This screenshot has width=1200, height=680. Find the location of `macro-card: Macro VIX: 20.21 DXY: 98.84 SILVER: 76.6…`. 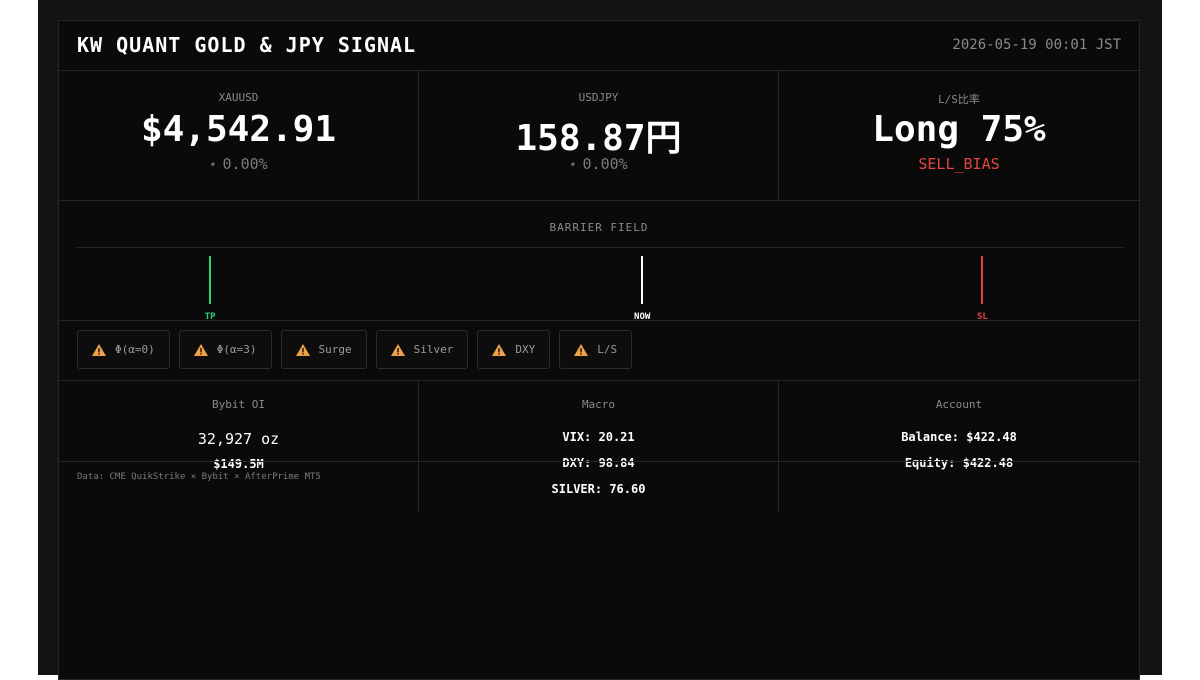

macro-card: Macro VIX: 20.21 DXY: 98.84 SILVER: 76.6… is located at coordinates (599, 447).